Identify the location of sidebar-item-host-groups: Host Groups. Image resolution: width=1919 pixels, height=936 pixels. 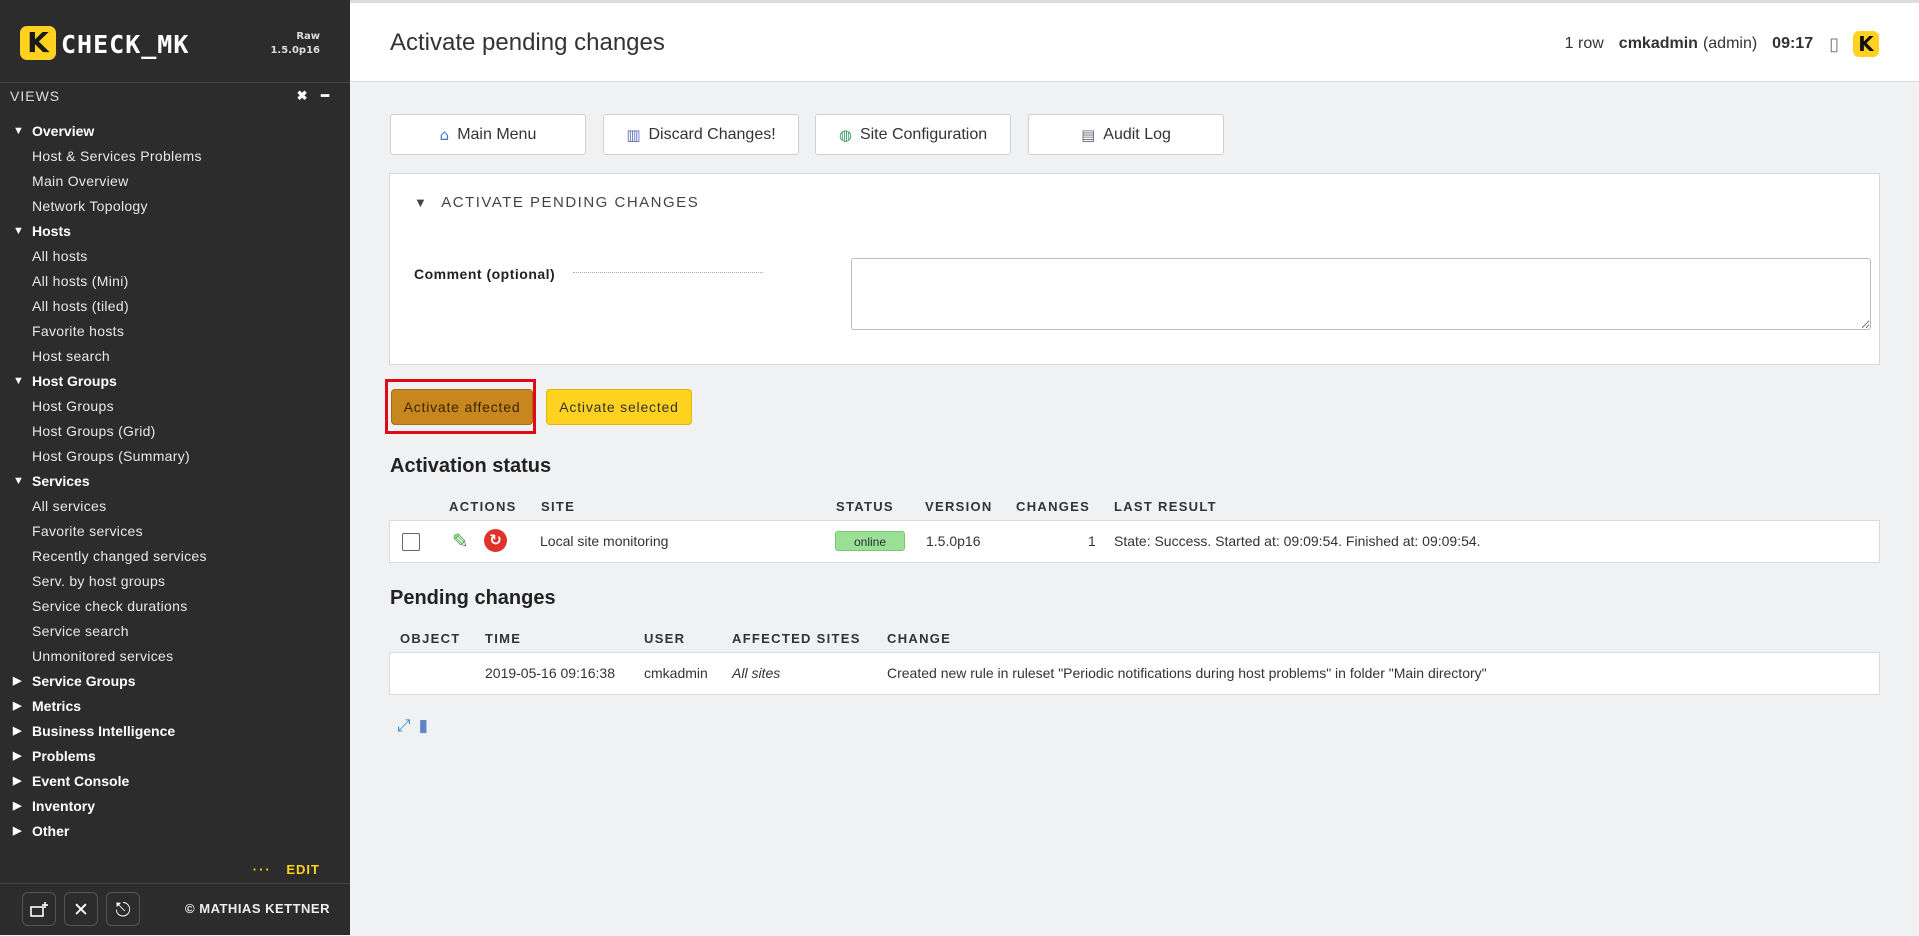
(175, 406).